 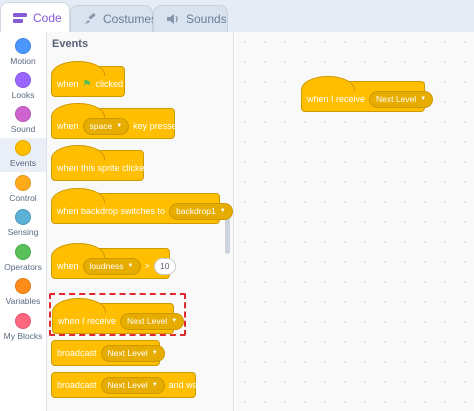 I want to click on dropdown-value: backdrop1, so click(x=196, y=211).